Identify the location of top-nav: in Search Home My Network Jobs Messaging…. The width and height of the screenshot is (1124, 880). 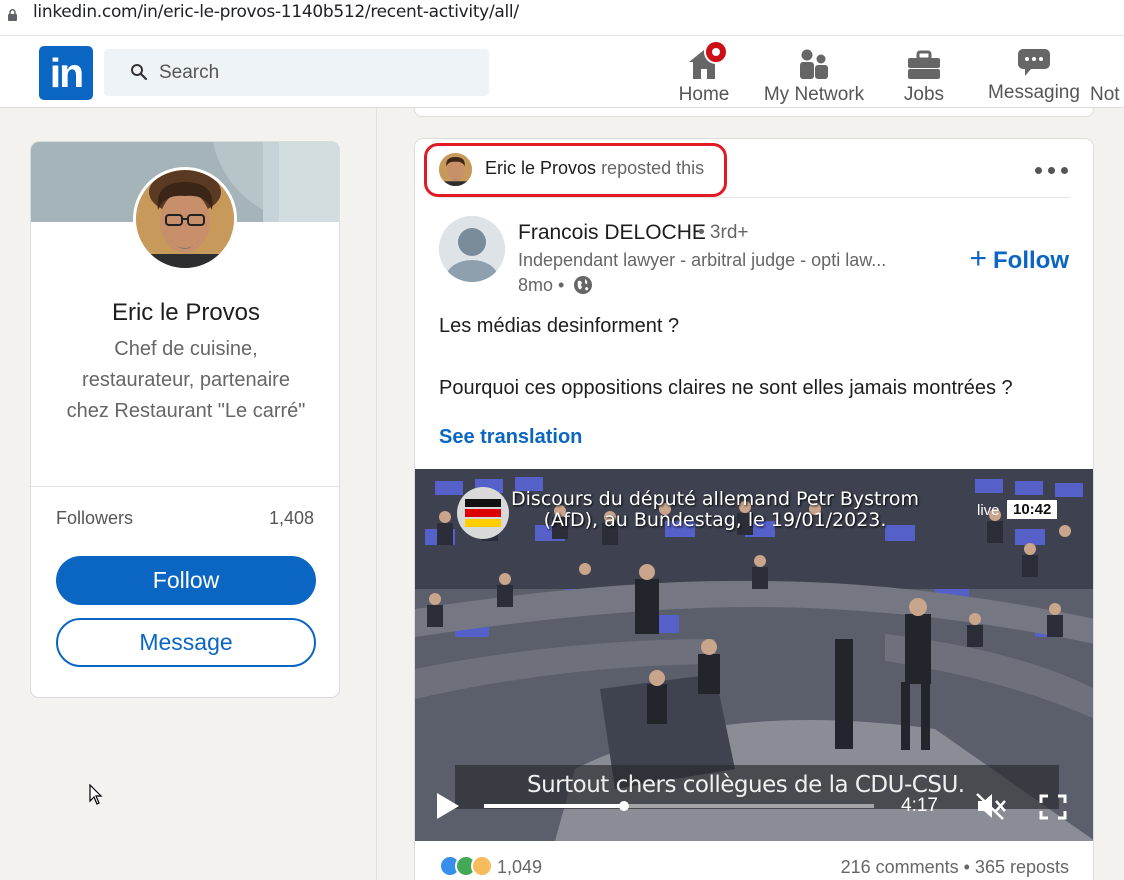
(562, 72).